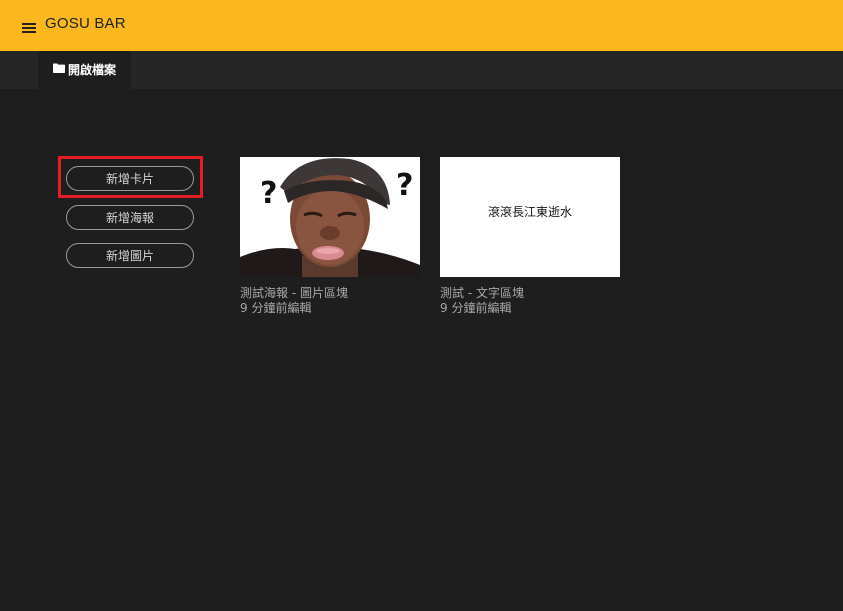  I want to click on card-thumbnail: ? ?, so click(330, 217).